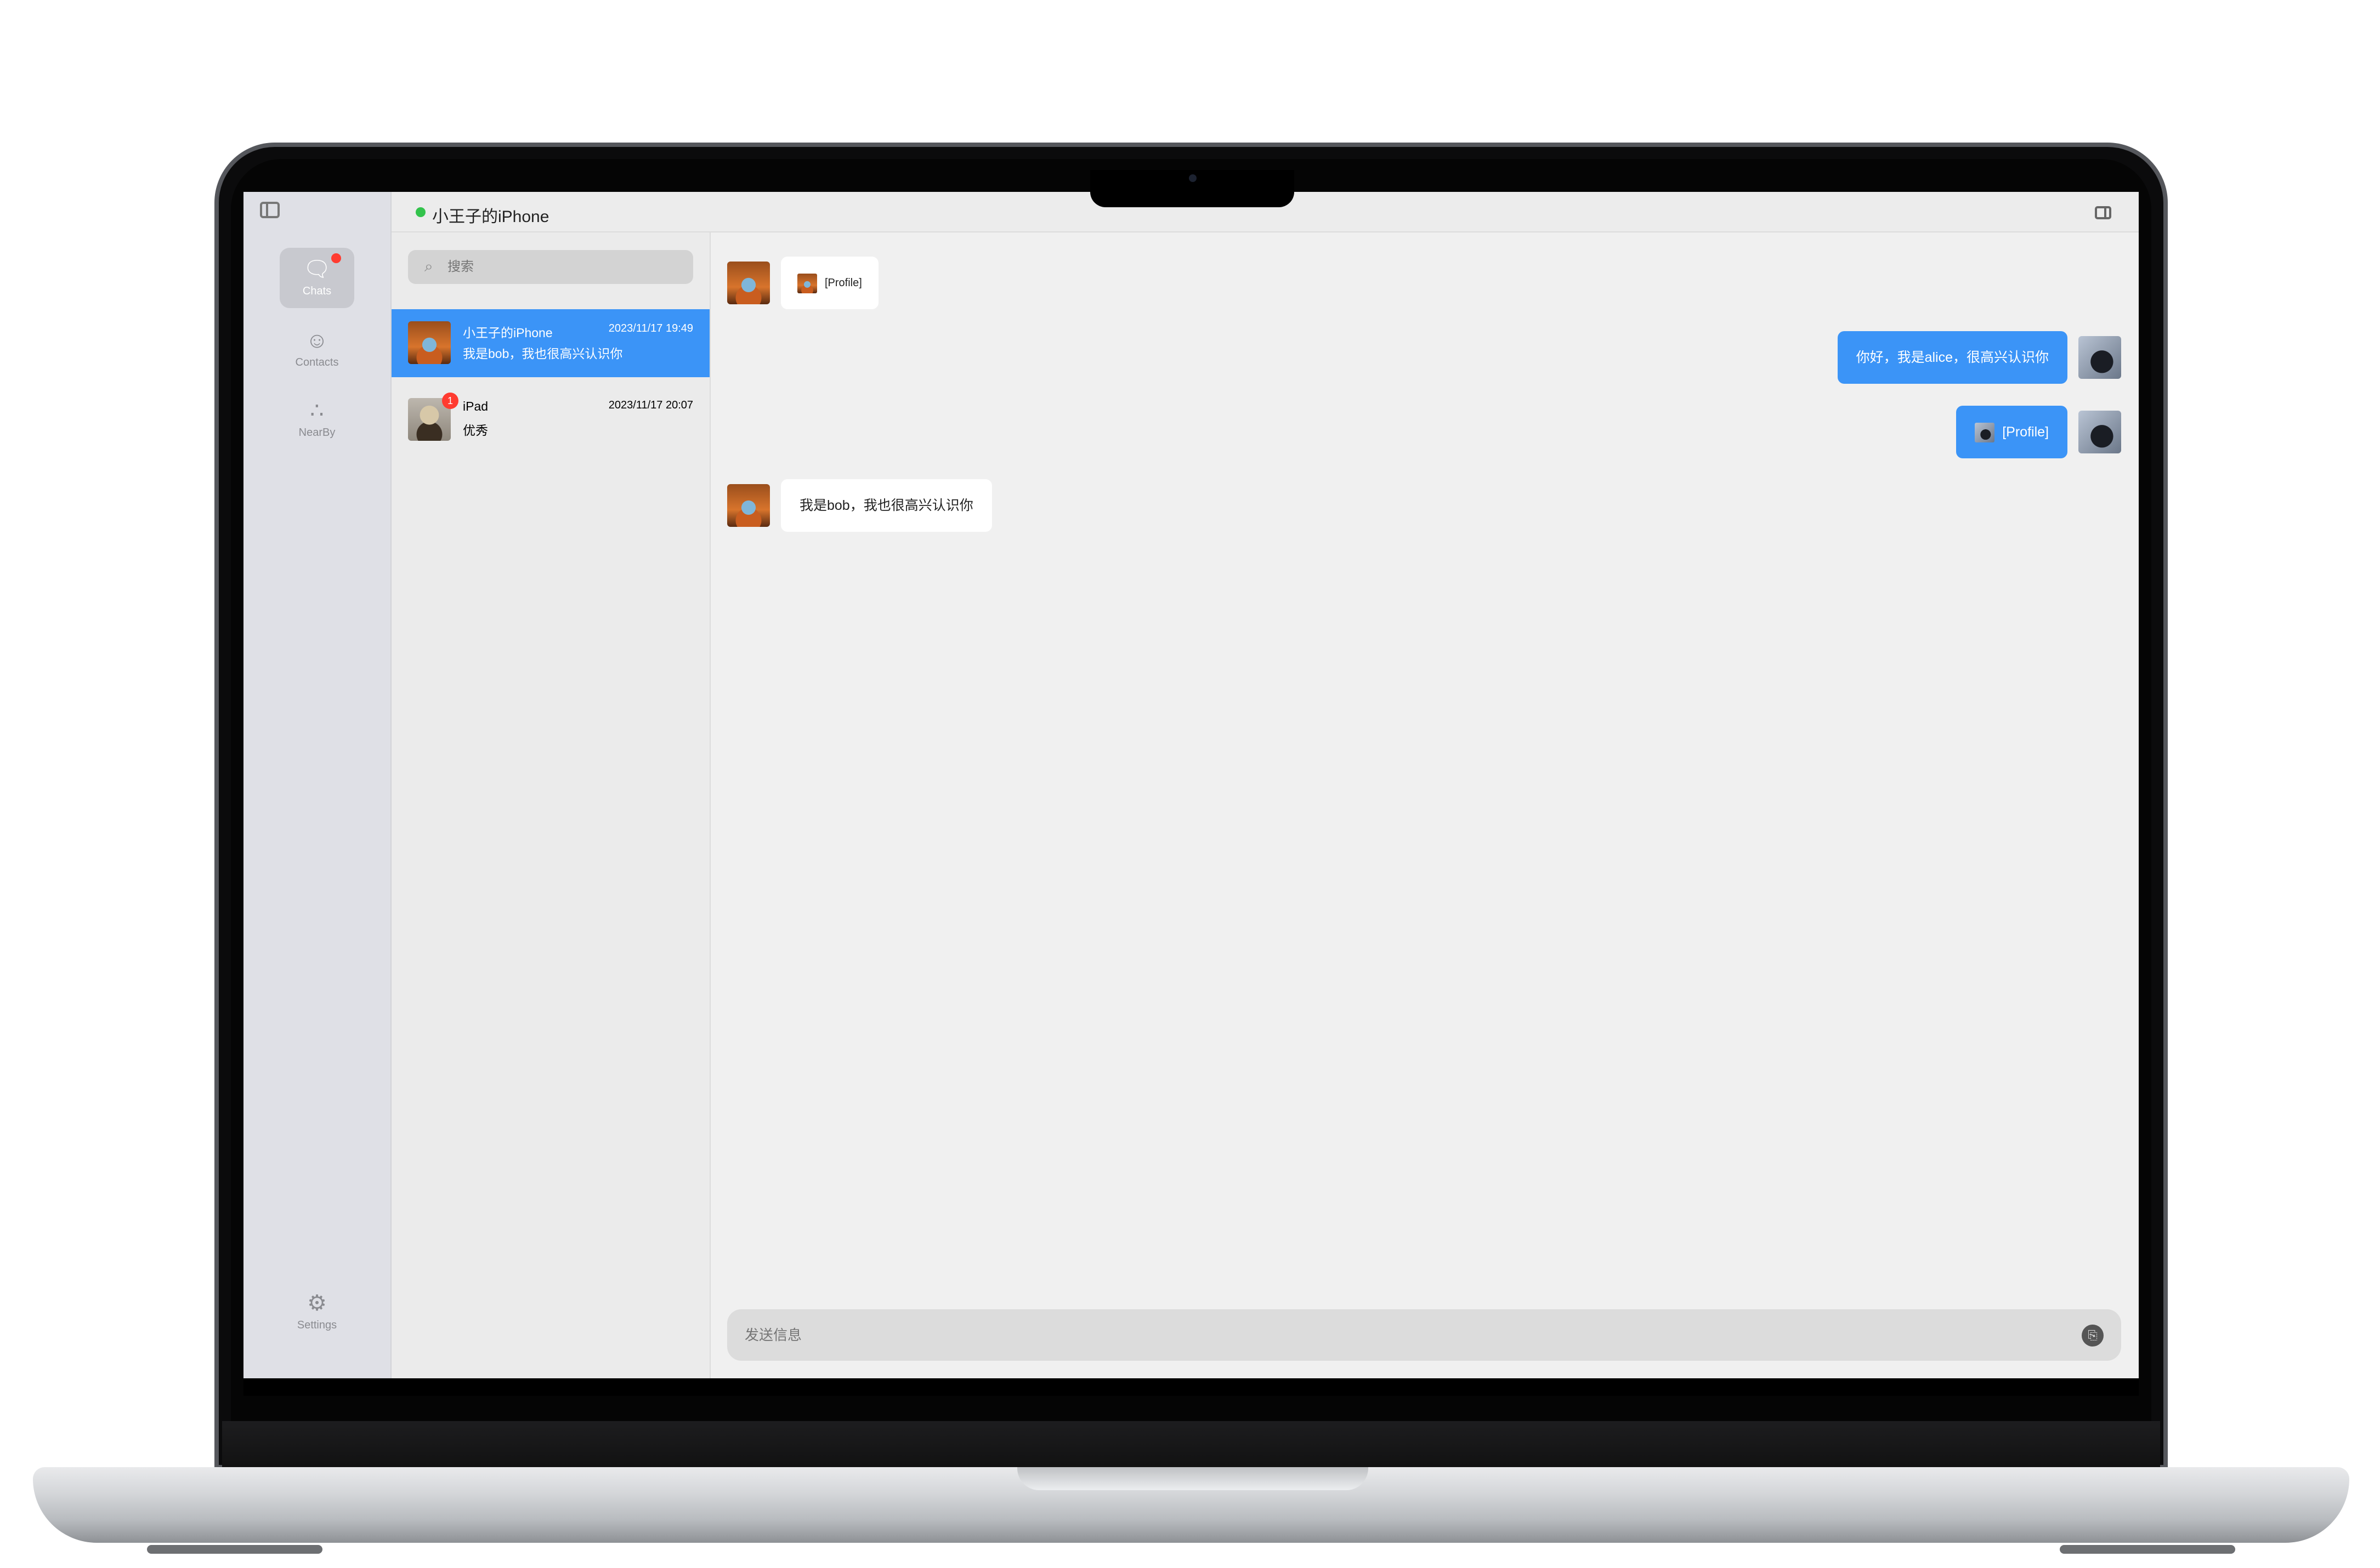 The image size is (2380, 1568). What do you see at coordinates (476, 406) in the screenshot?
I see `chat-name: iPad` at bounding box center [476, 406].